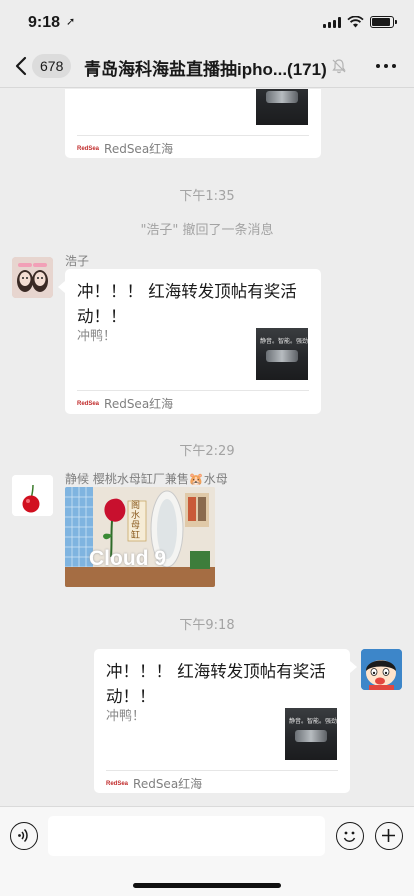 The width and height of the screenshot is (414, 896). Describe the element at coordinates (193, 123) in the screenshot. I see `link-card-top: RedSea RedSea红海` at that location.